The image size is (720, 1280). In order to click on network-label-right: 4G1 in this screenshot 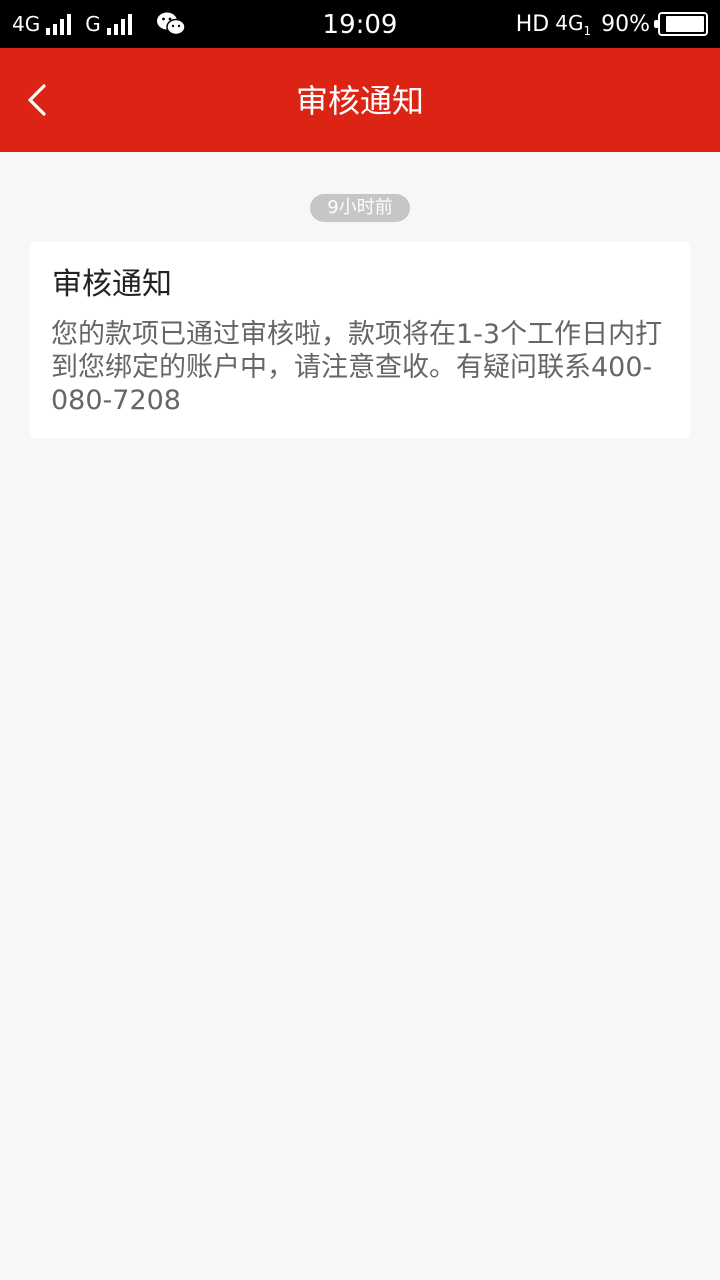, I will do `click(573, 24)`.